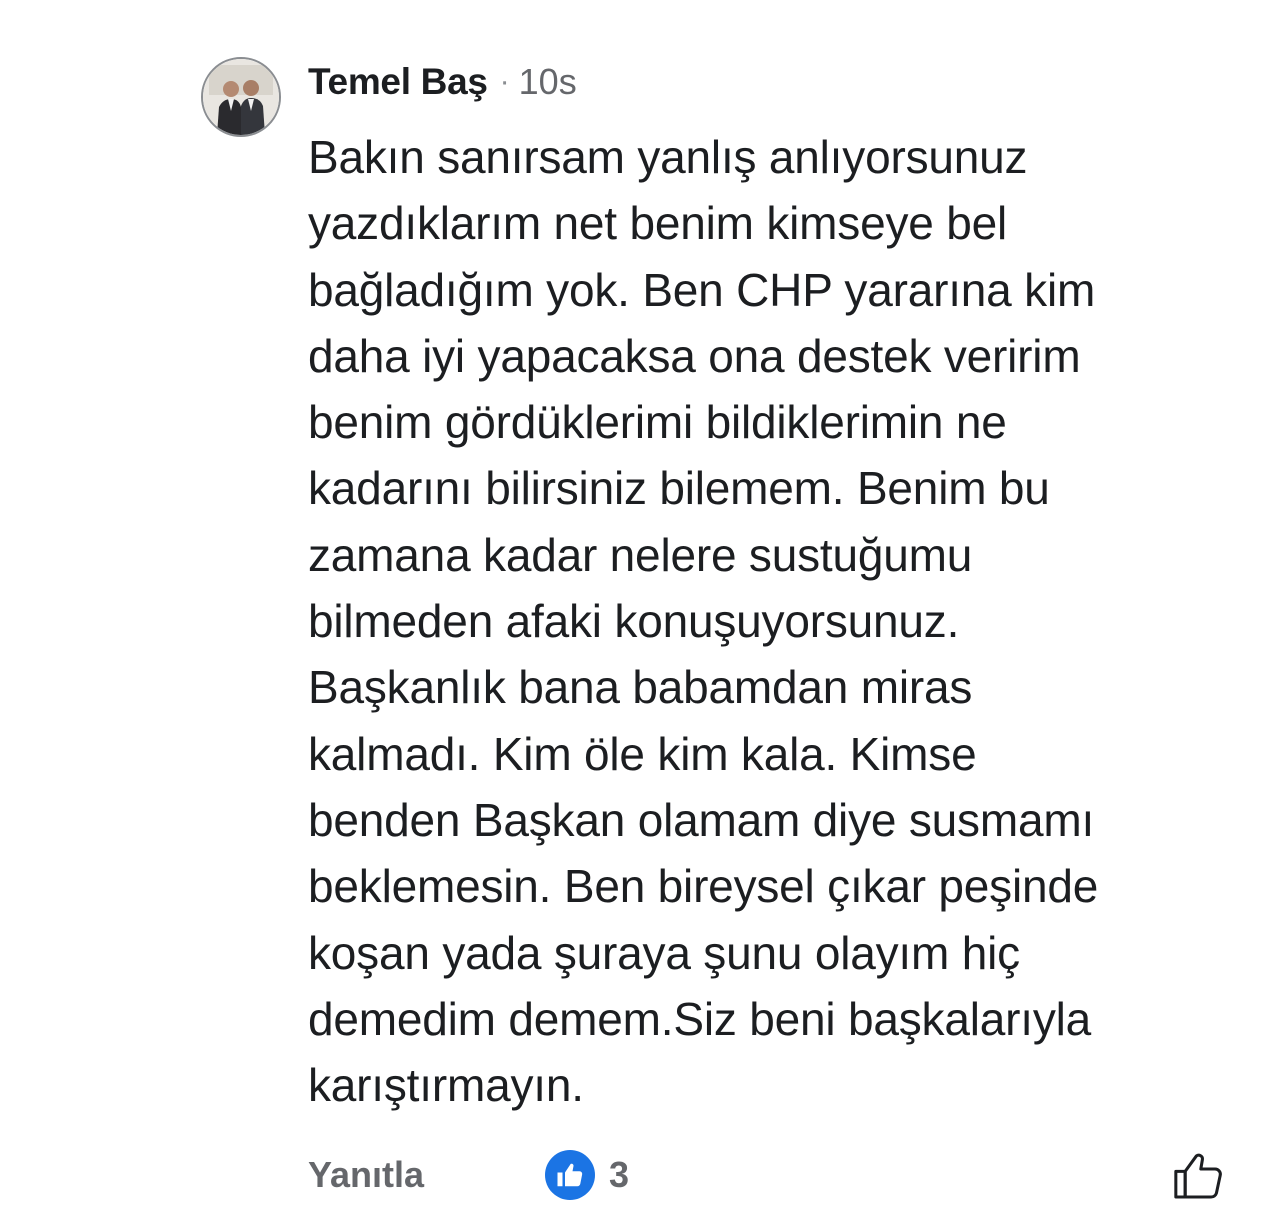  Describe the element at coordinates (664, 952) in the screenshot. I see `comment-body-line: koşan yada şuraya şunu olayım hiç` at that location.